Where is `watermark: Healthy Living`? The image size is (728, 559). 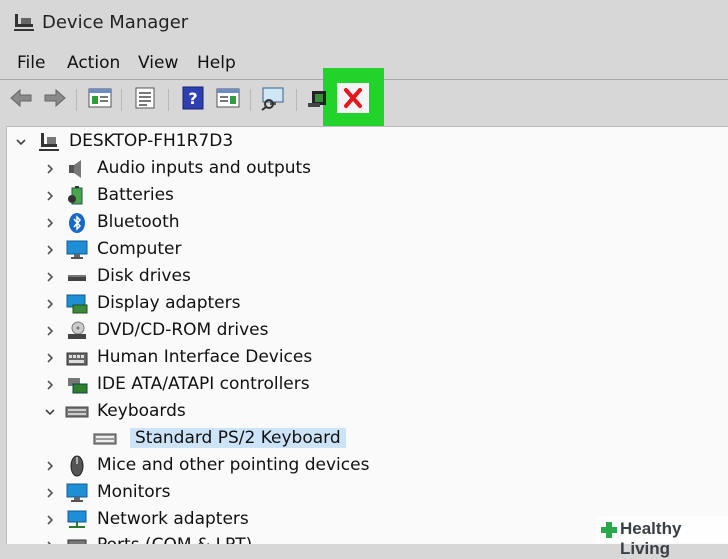 watermark: Healthy Living is located at coordinates (662, 537).